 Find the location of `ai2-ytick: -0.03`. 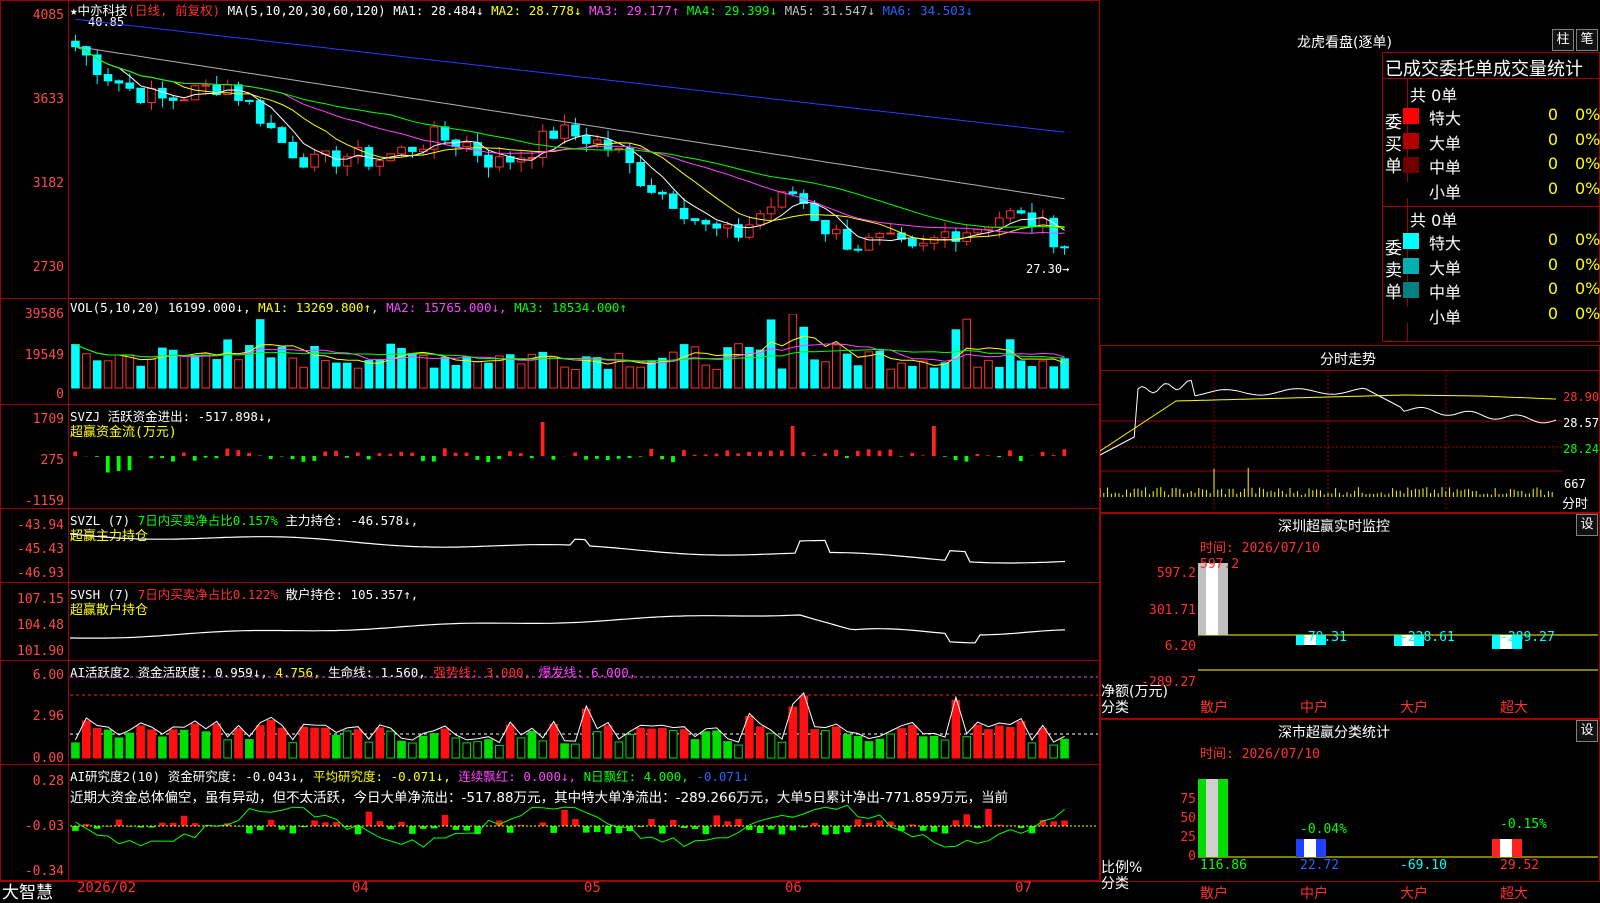

ai2-ytick: -0.03 is located at coordinates (33, 826).